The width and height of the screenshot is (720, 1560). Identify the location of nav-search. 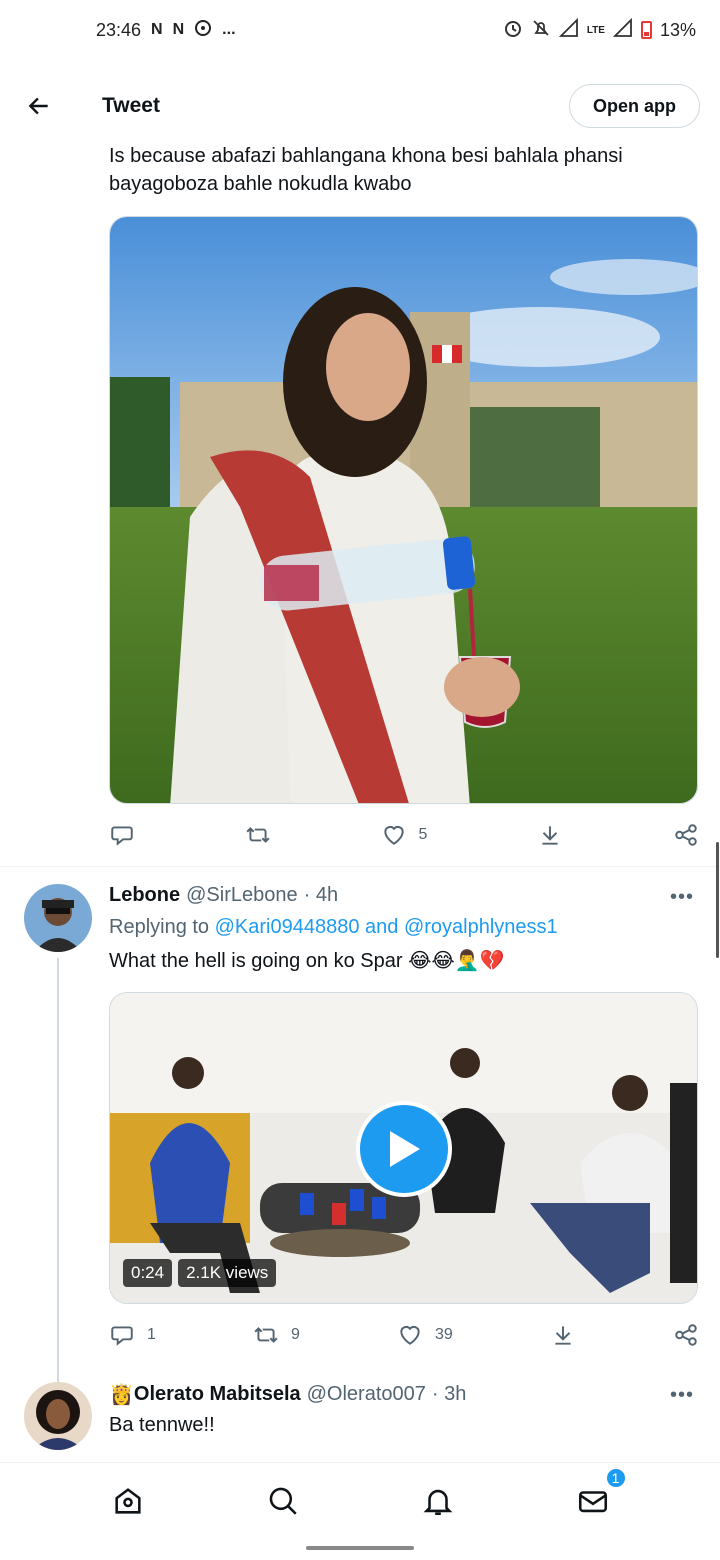
(283, 1501).